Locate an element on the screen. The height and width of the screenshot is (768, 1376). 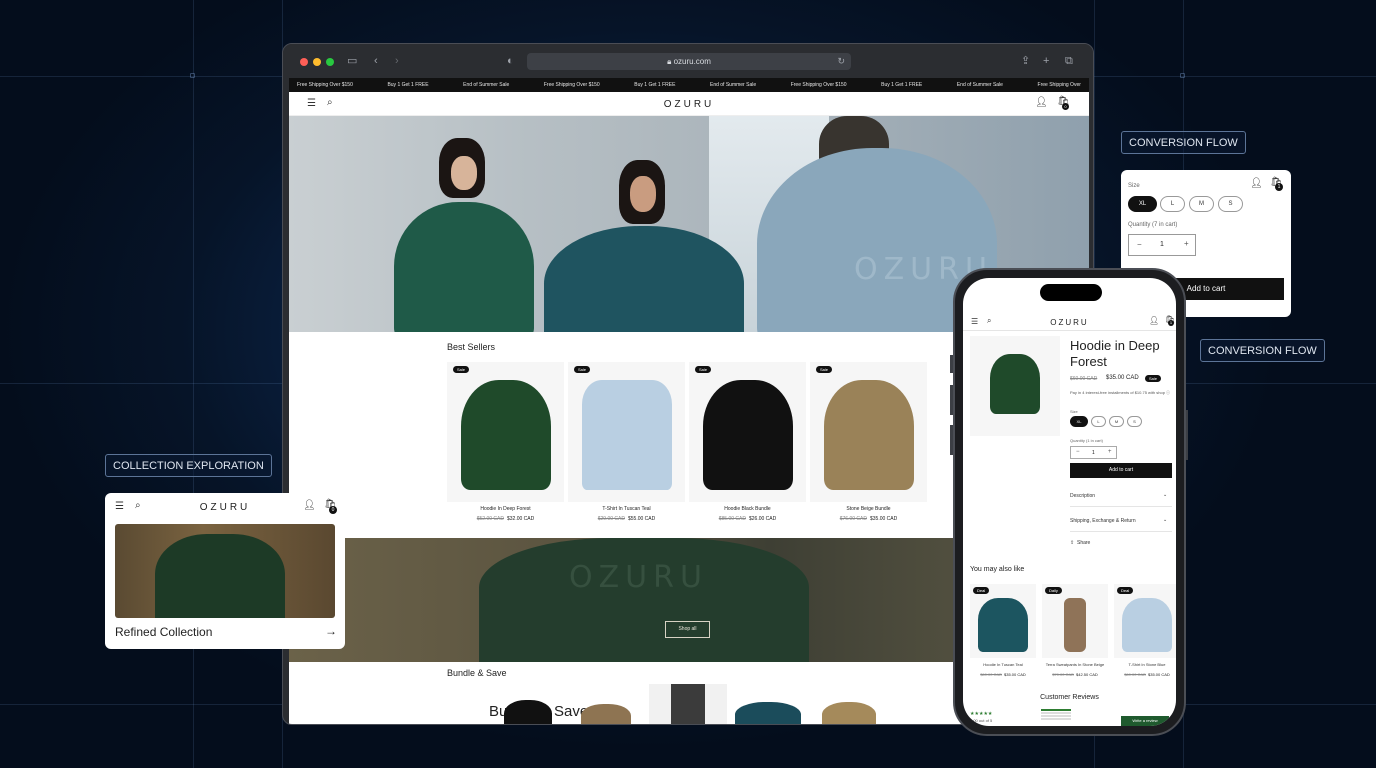
rating-histogram is located at coordinates (1066, 717).